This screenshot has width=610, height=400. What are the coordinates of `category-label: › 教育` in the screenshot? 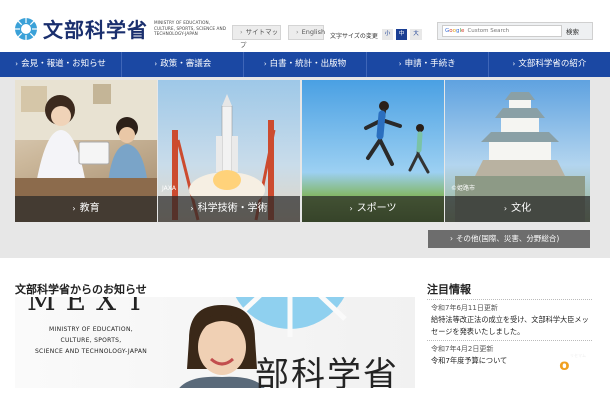 It's located at (86, 209).